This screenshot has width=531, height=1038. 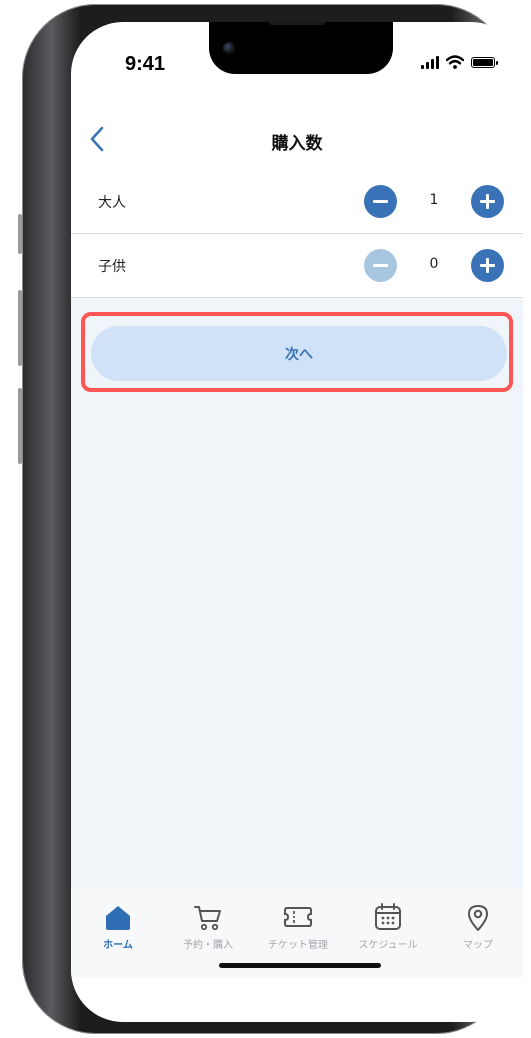 I want to click on notch, so click(x=301, y=48).